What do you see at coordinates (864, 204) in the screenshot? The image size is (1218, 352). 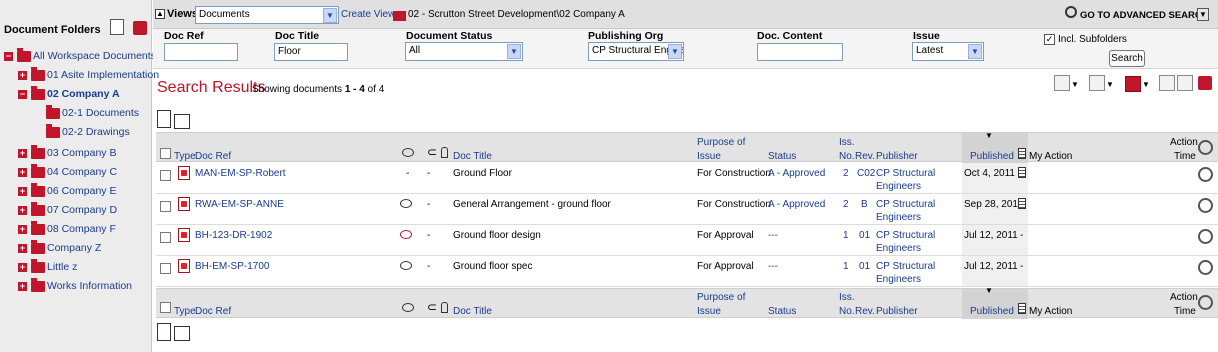 I see `revision: B` at bounding box center [864, 204].